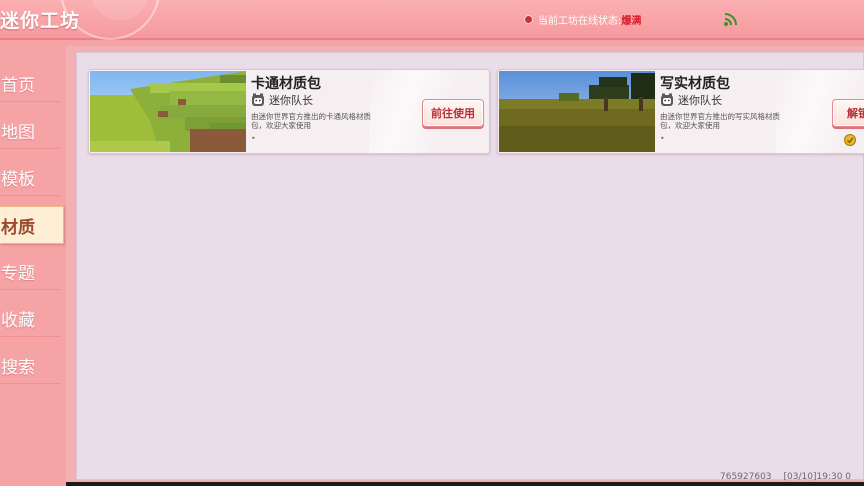 This screenshot has width=864, height=486. What do you see at coordinates (695, 84) in the screenshot?
I see `card-title: 写实材质包` at bounding box center [695, 84].